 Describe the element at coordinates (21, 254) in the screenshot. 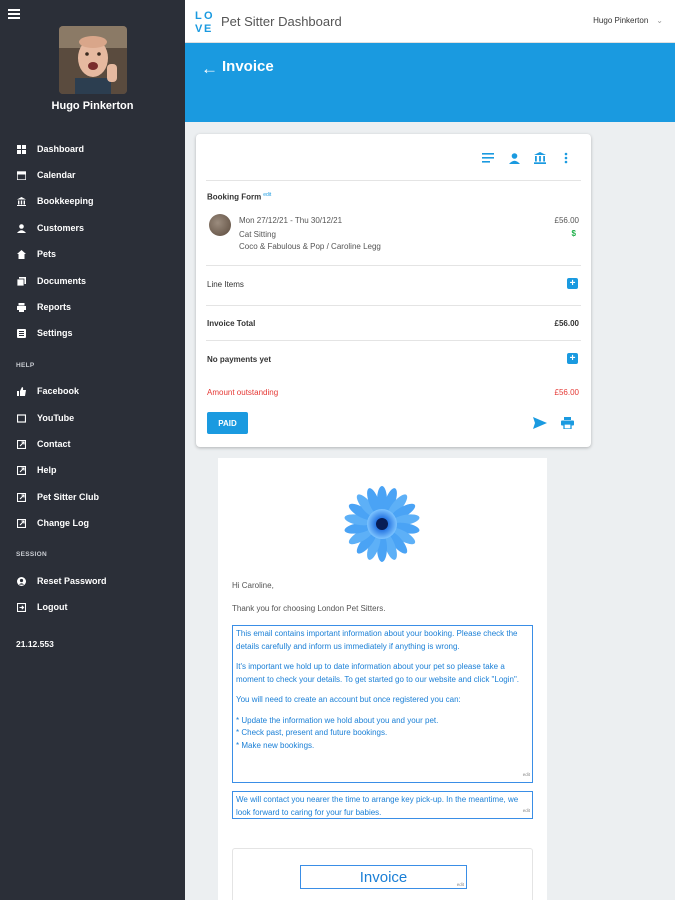

I see `paw-icon` at that location.